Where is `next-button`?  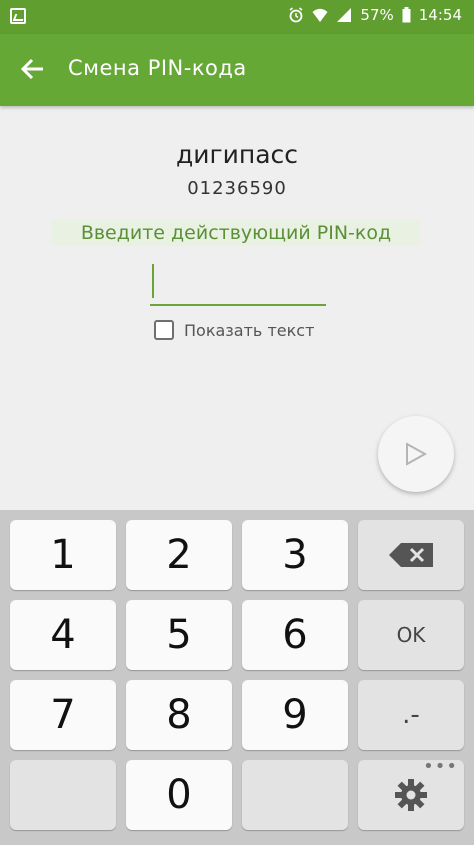 next-button is located at coordinates (416, 454).